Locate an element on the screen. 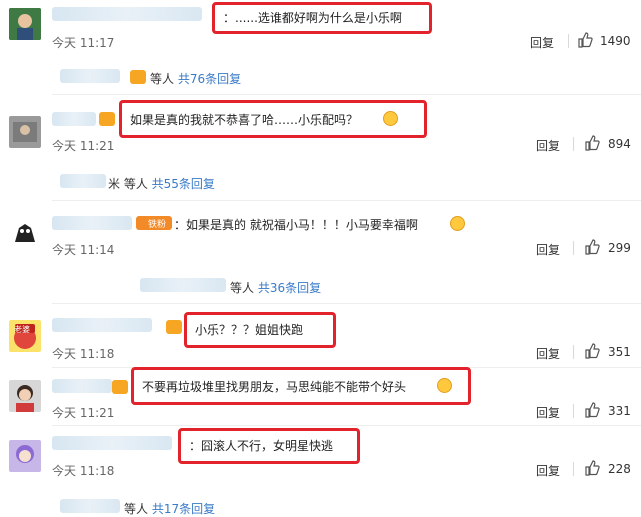  subreply-summary: 等人 共17条回复 is located at coordinates (169, 508).